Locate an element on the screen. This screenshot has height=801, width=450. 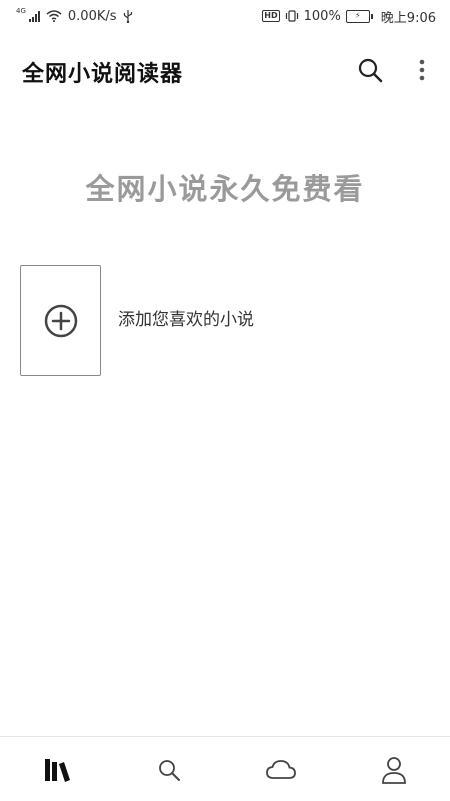
battery-icon: ⚡ is located at coordinates (359, 16).